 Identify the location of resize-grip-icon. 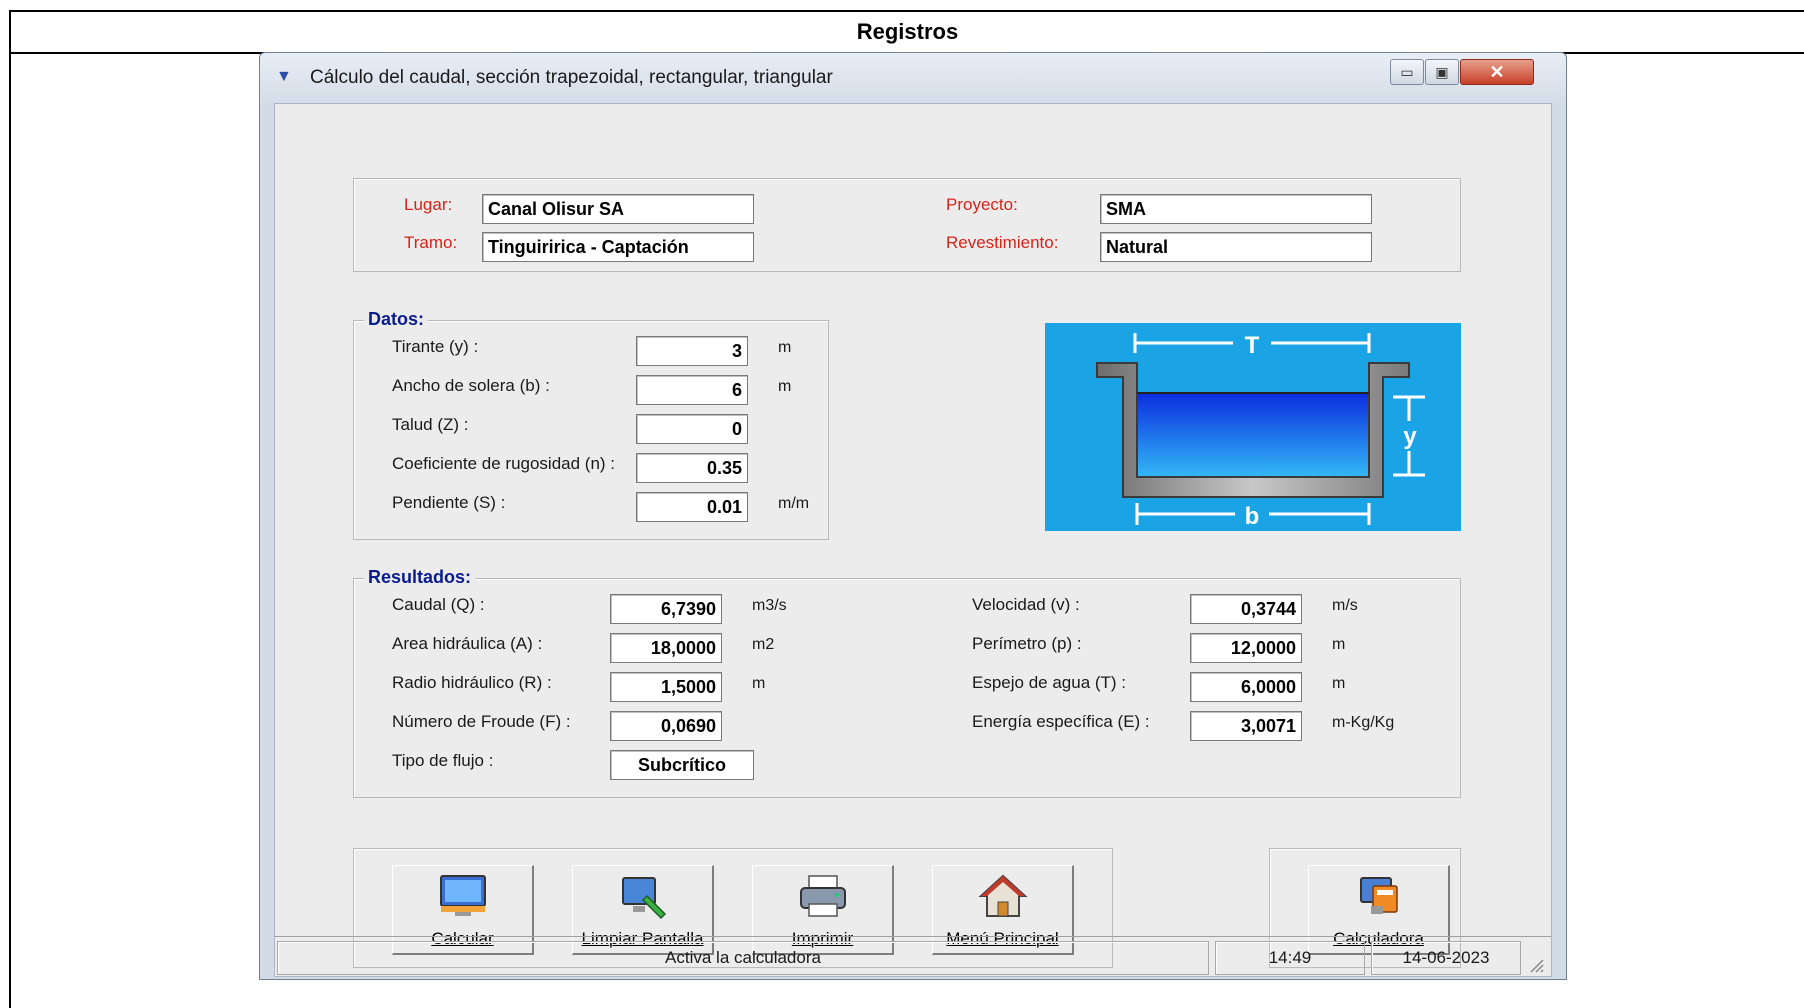
(1536, 965).